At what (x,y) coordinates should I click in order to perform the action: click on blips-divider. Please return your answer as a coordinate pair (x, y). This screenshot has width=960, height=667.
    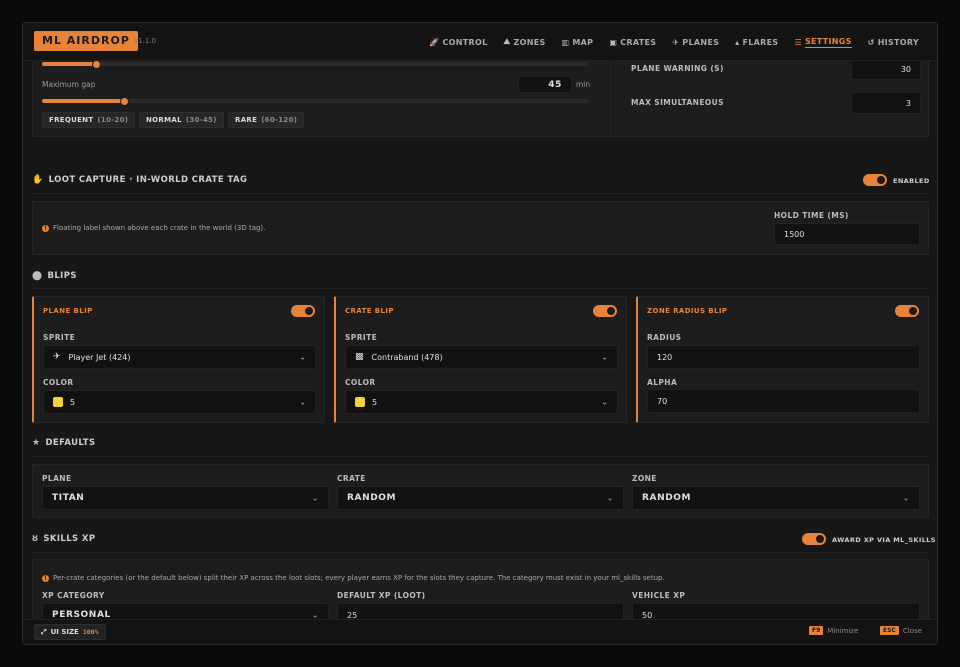
    Looking at the image, I should click on (480, 288).